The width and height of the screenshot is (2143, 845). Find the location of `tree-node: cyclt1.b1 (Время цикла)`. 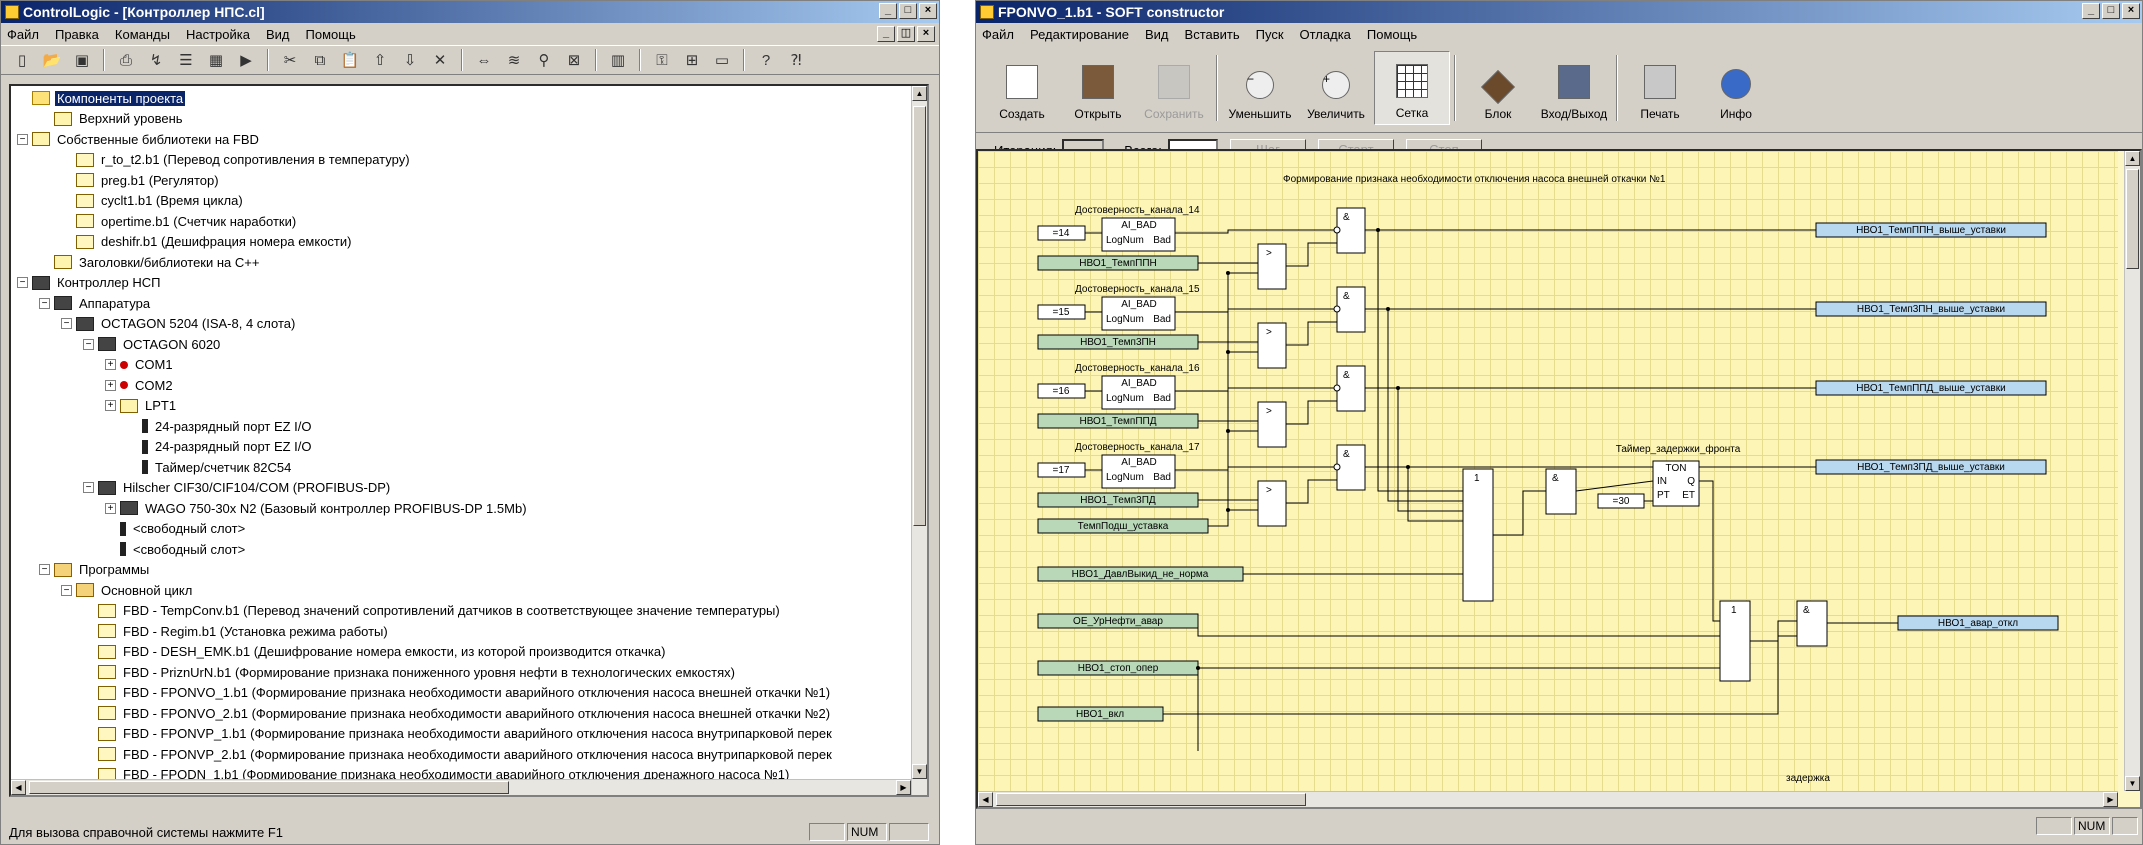

tree-node: cyclt1.b1 (Время цикла) is located at coordinates (461, 201).